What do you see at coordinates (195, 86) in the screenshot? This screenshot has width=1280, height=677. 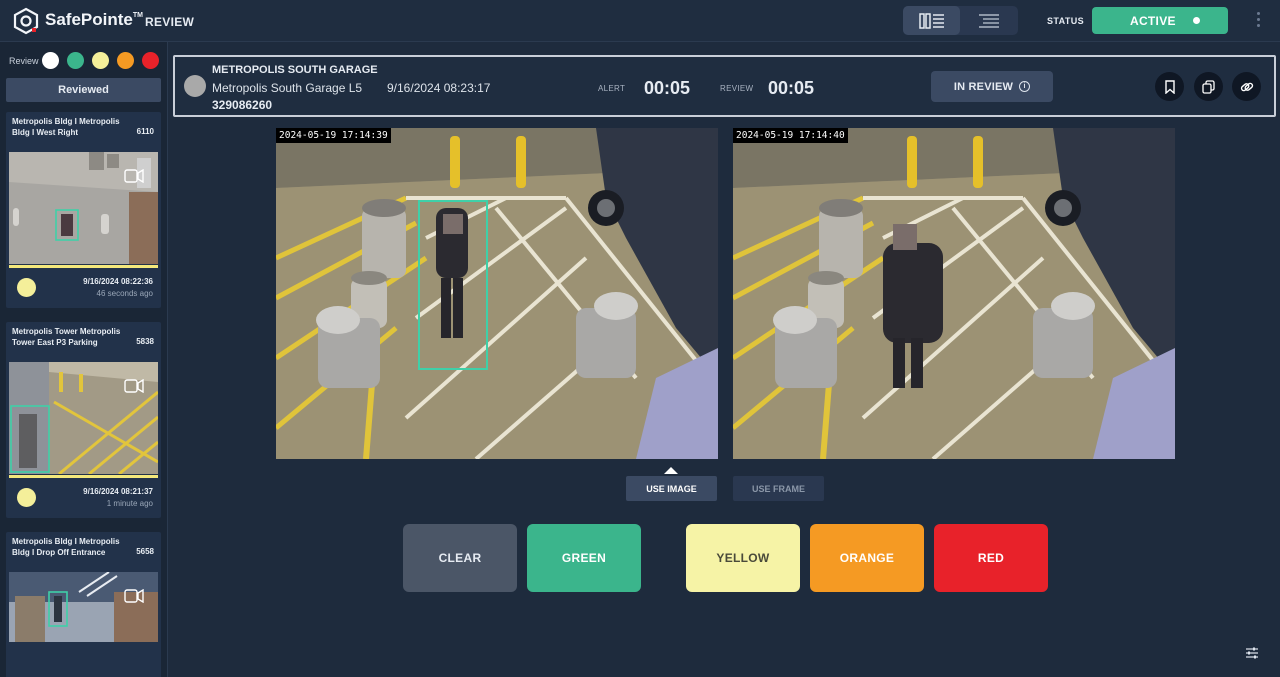 I see `alert-avatar` at bounding box center [195, 86].